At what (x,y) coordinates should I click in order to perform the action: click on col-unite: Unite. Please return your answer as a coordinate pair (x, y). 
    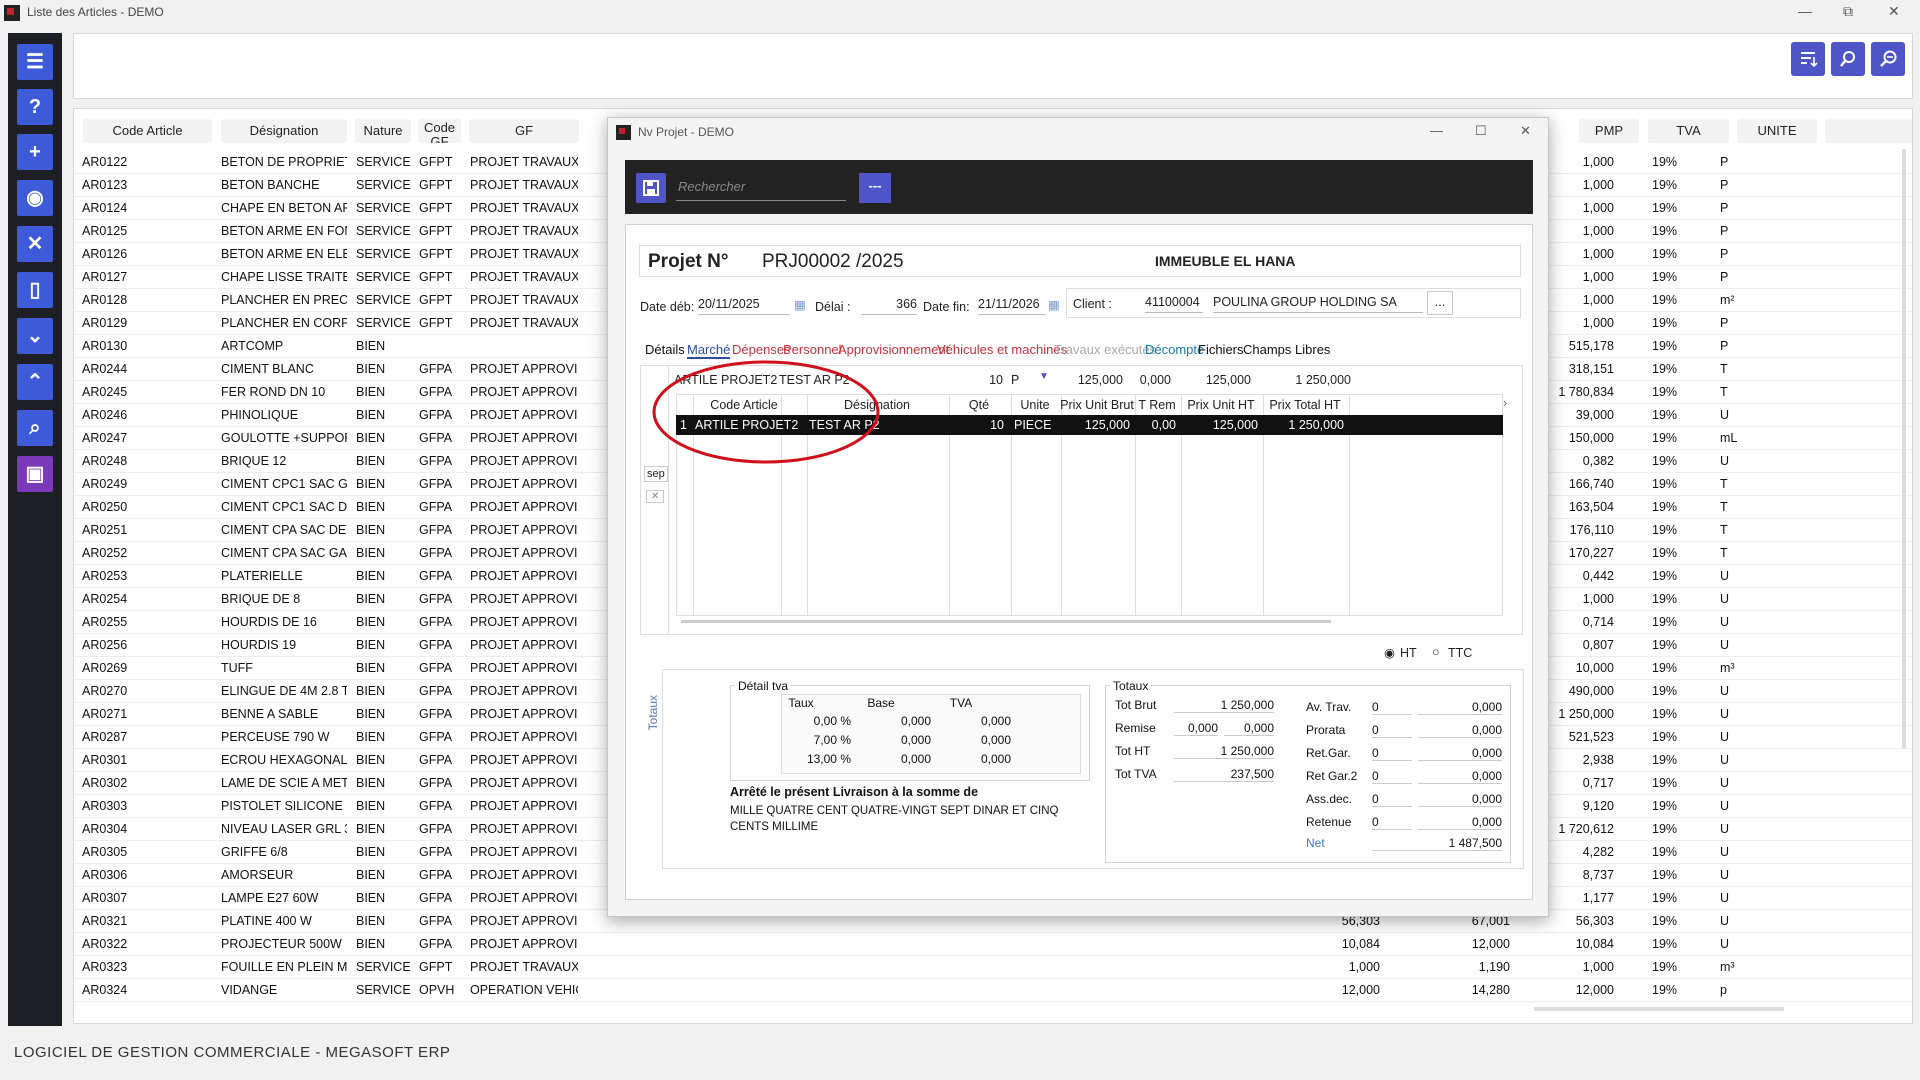
    Looking at the image, I should click on (1035, 405).